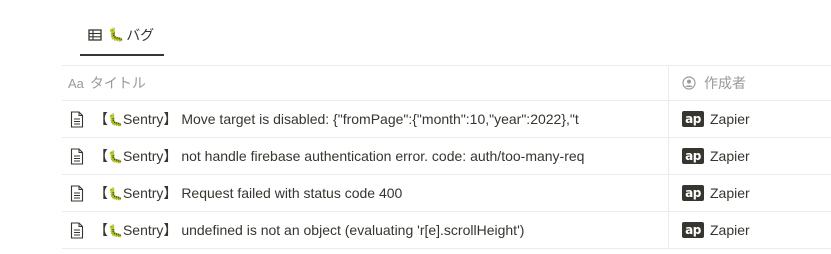 Image resolution: width=831 pixels, height=254 pixels. I want to click on table-icon, so click(95, 35).